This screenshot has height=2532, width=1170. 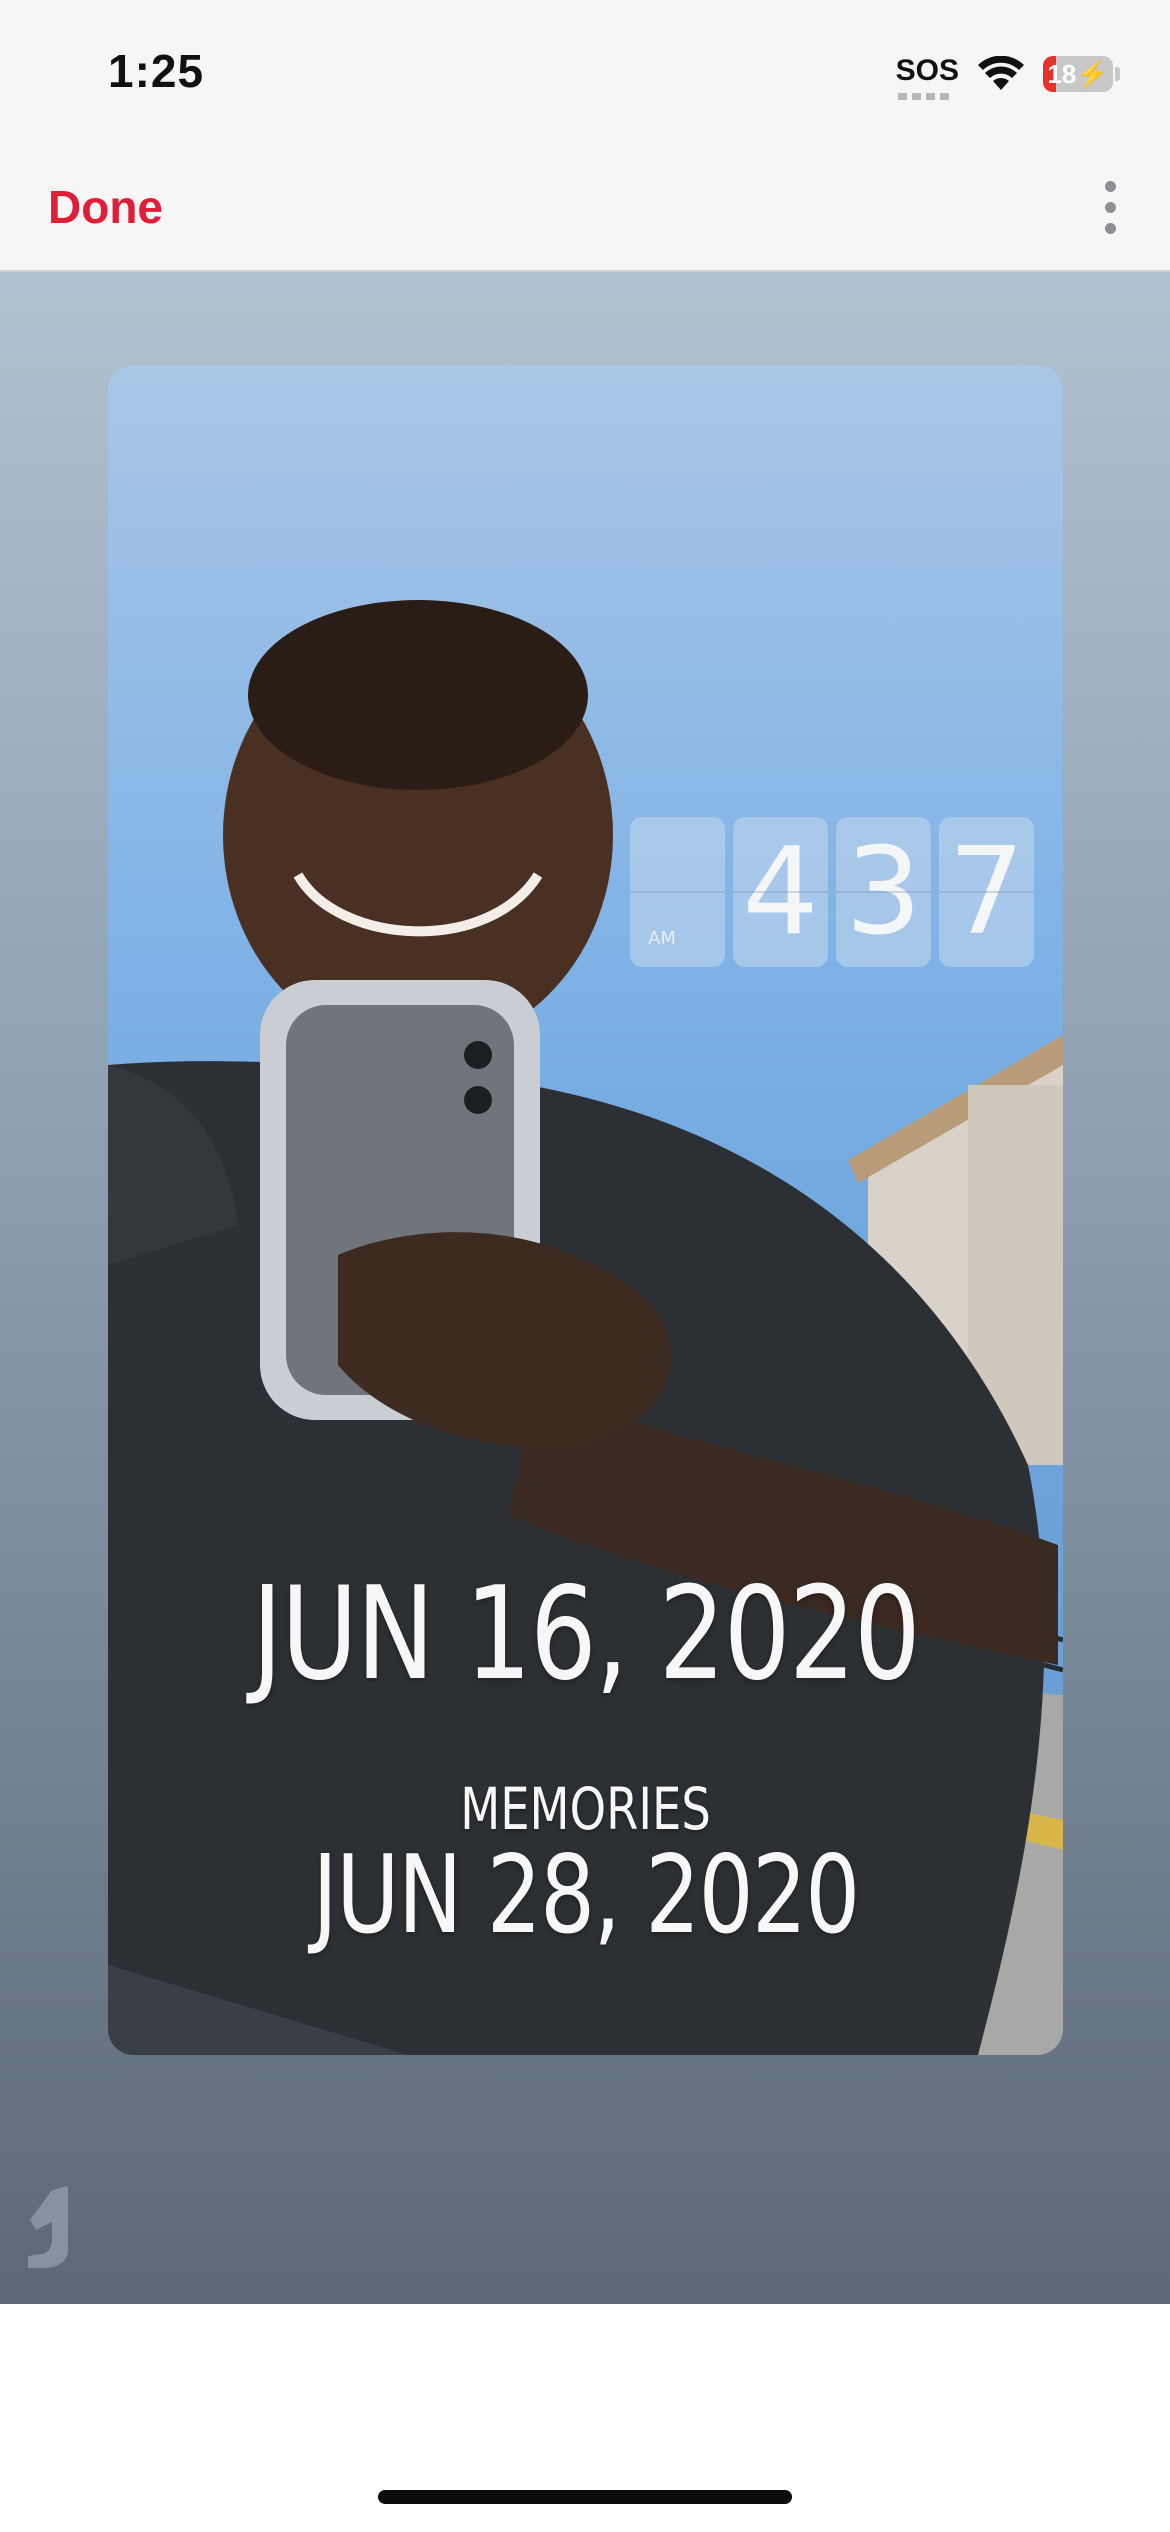 What do you see at coordinates (586, 1634) in the screenshot?
I see `photo-date: JUN 16, 2020` at bounding box center [586, 1634].